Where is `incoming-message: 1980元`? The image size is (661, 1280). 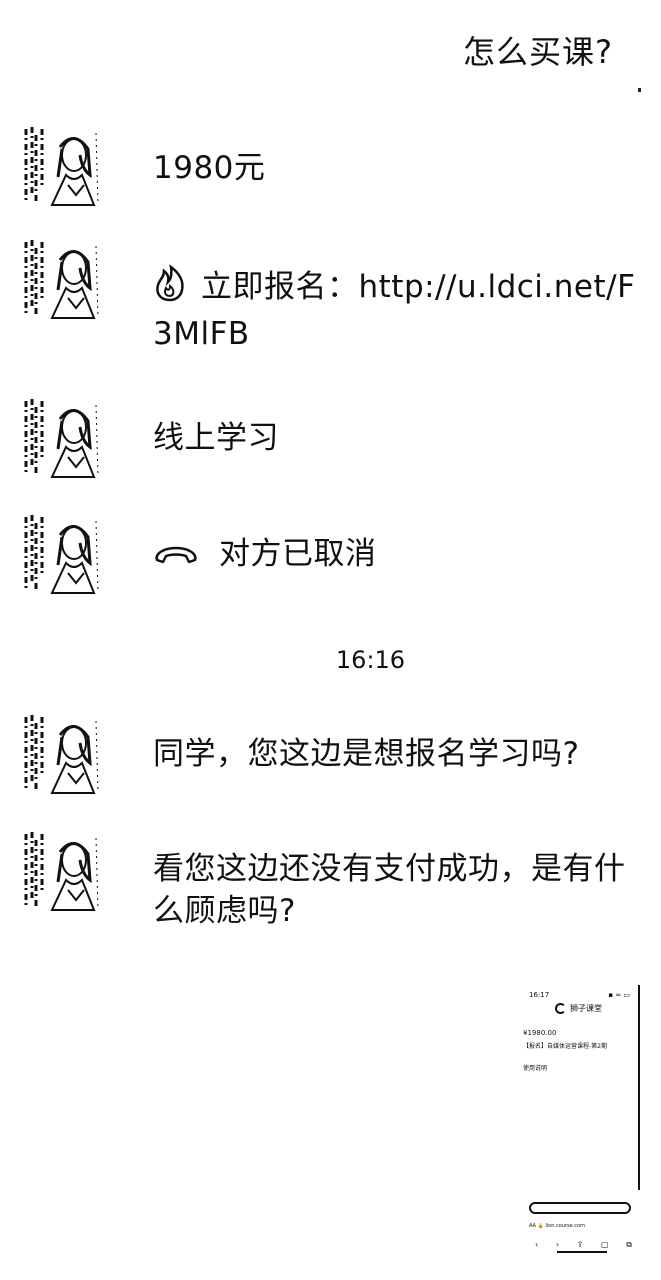
incoming-message: 1980元 is located at coordinates (396, 168).